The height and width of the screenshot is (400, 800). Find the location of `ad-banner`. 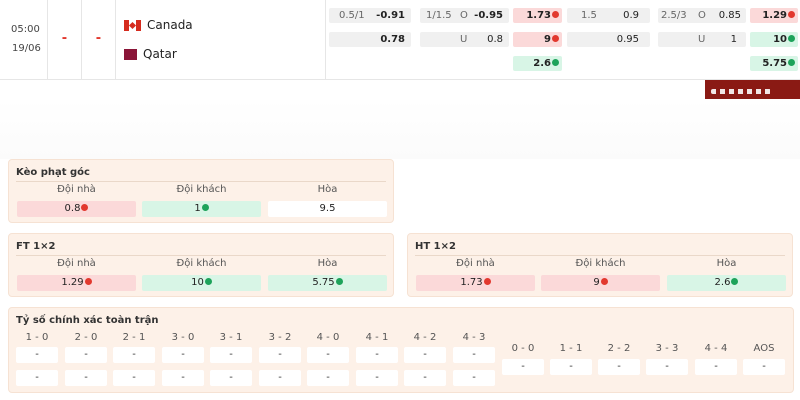

ad-banner is located at coordinates (752, 89).